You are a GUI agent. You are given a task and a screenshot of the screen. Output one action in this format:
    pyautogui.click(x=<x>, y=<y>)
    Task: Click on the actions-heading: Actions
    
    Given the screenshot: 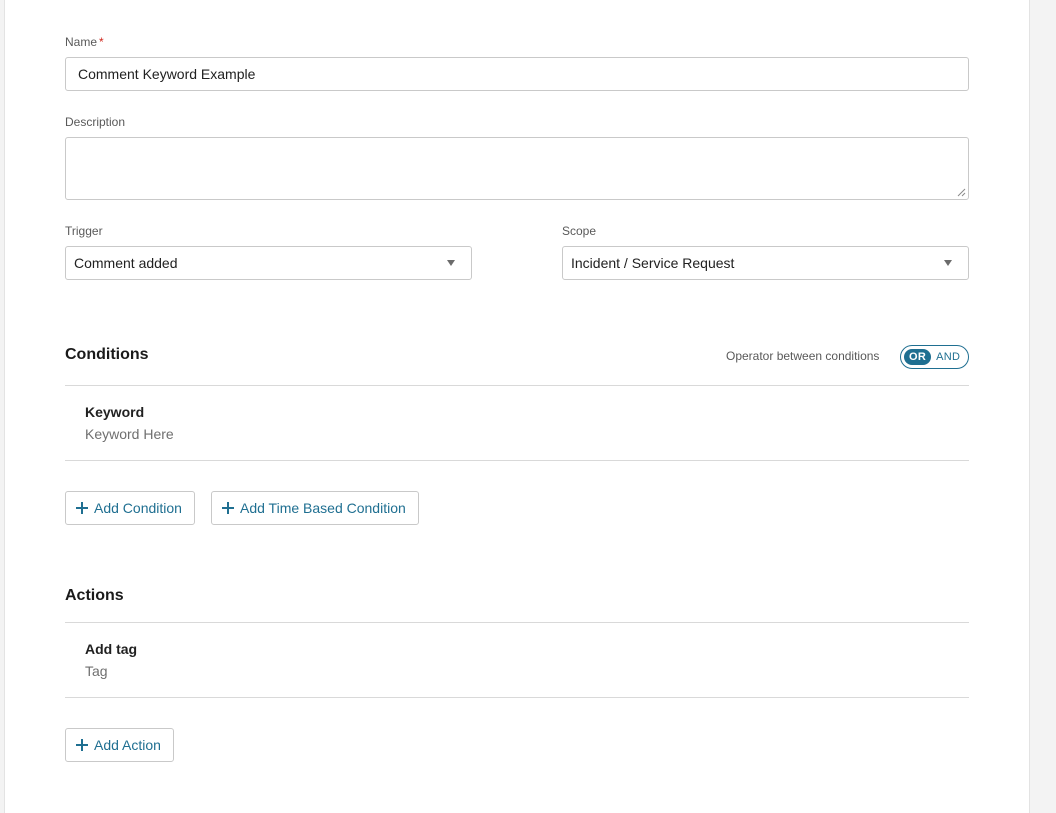 What is the action you would take?
    pyautogui.click(x=94, y=595)
    